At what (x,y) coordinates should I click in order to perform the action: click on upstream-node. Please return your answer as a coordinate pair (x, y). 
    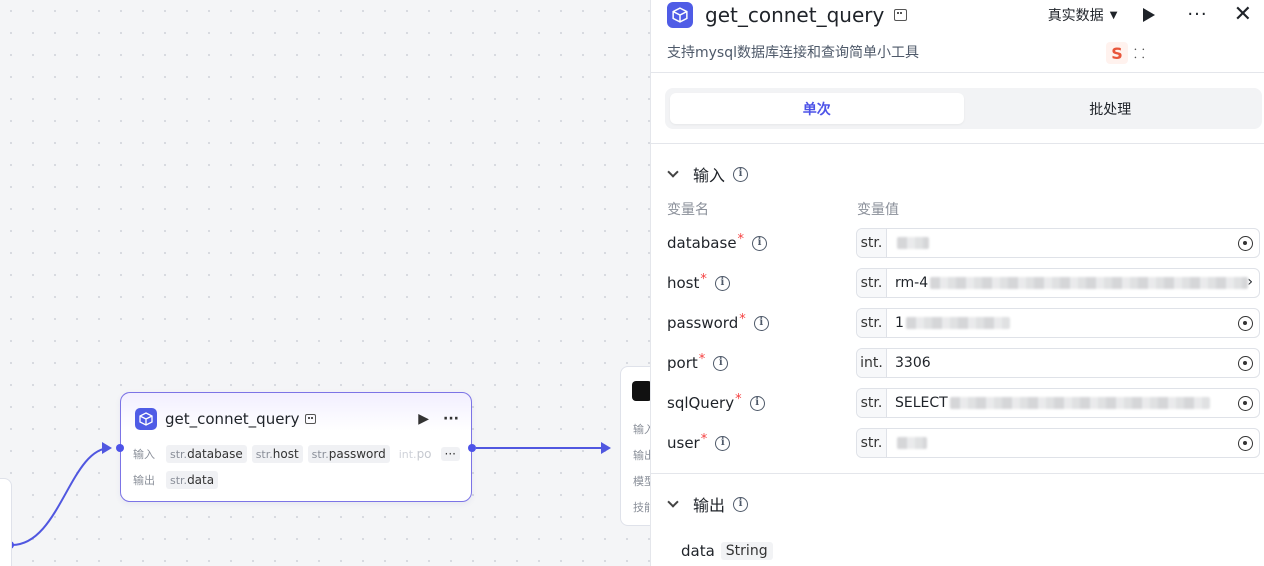
    Looking at the image, I should click on (6, 522).